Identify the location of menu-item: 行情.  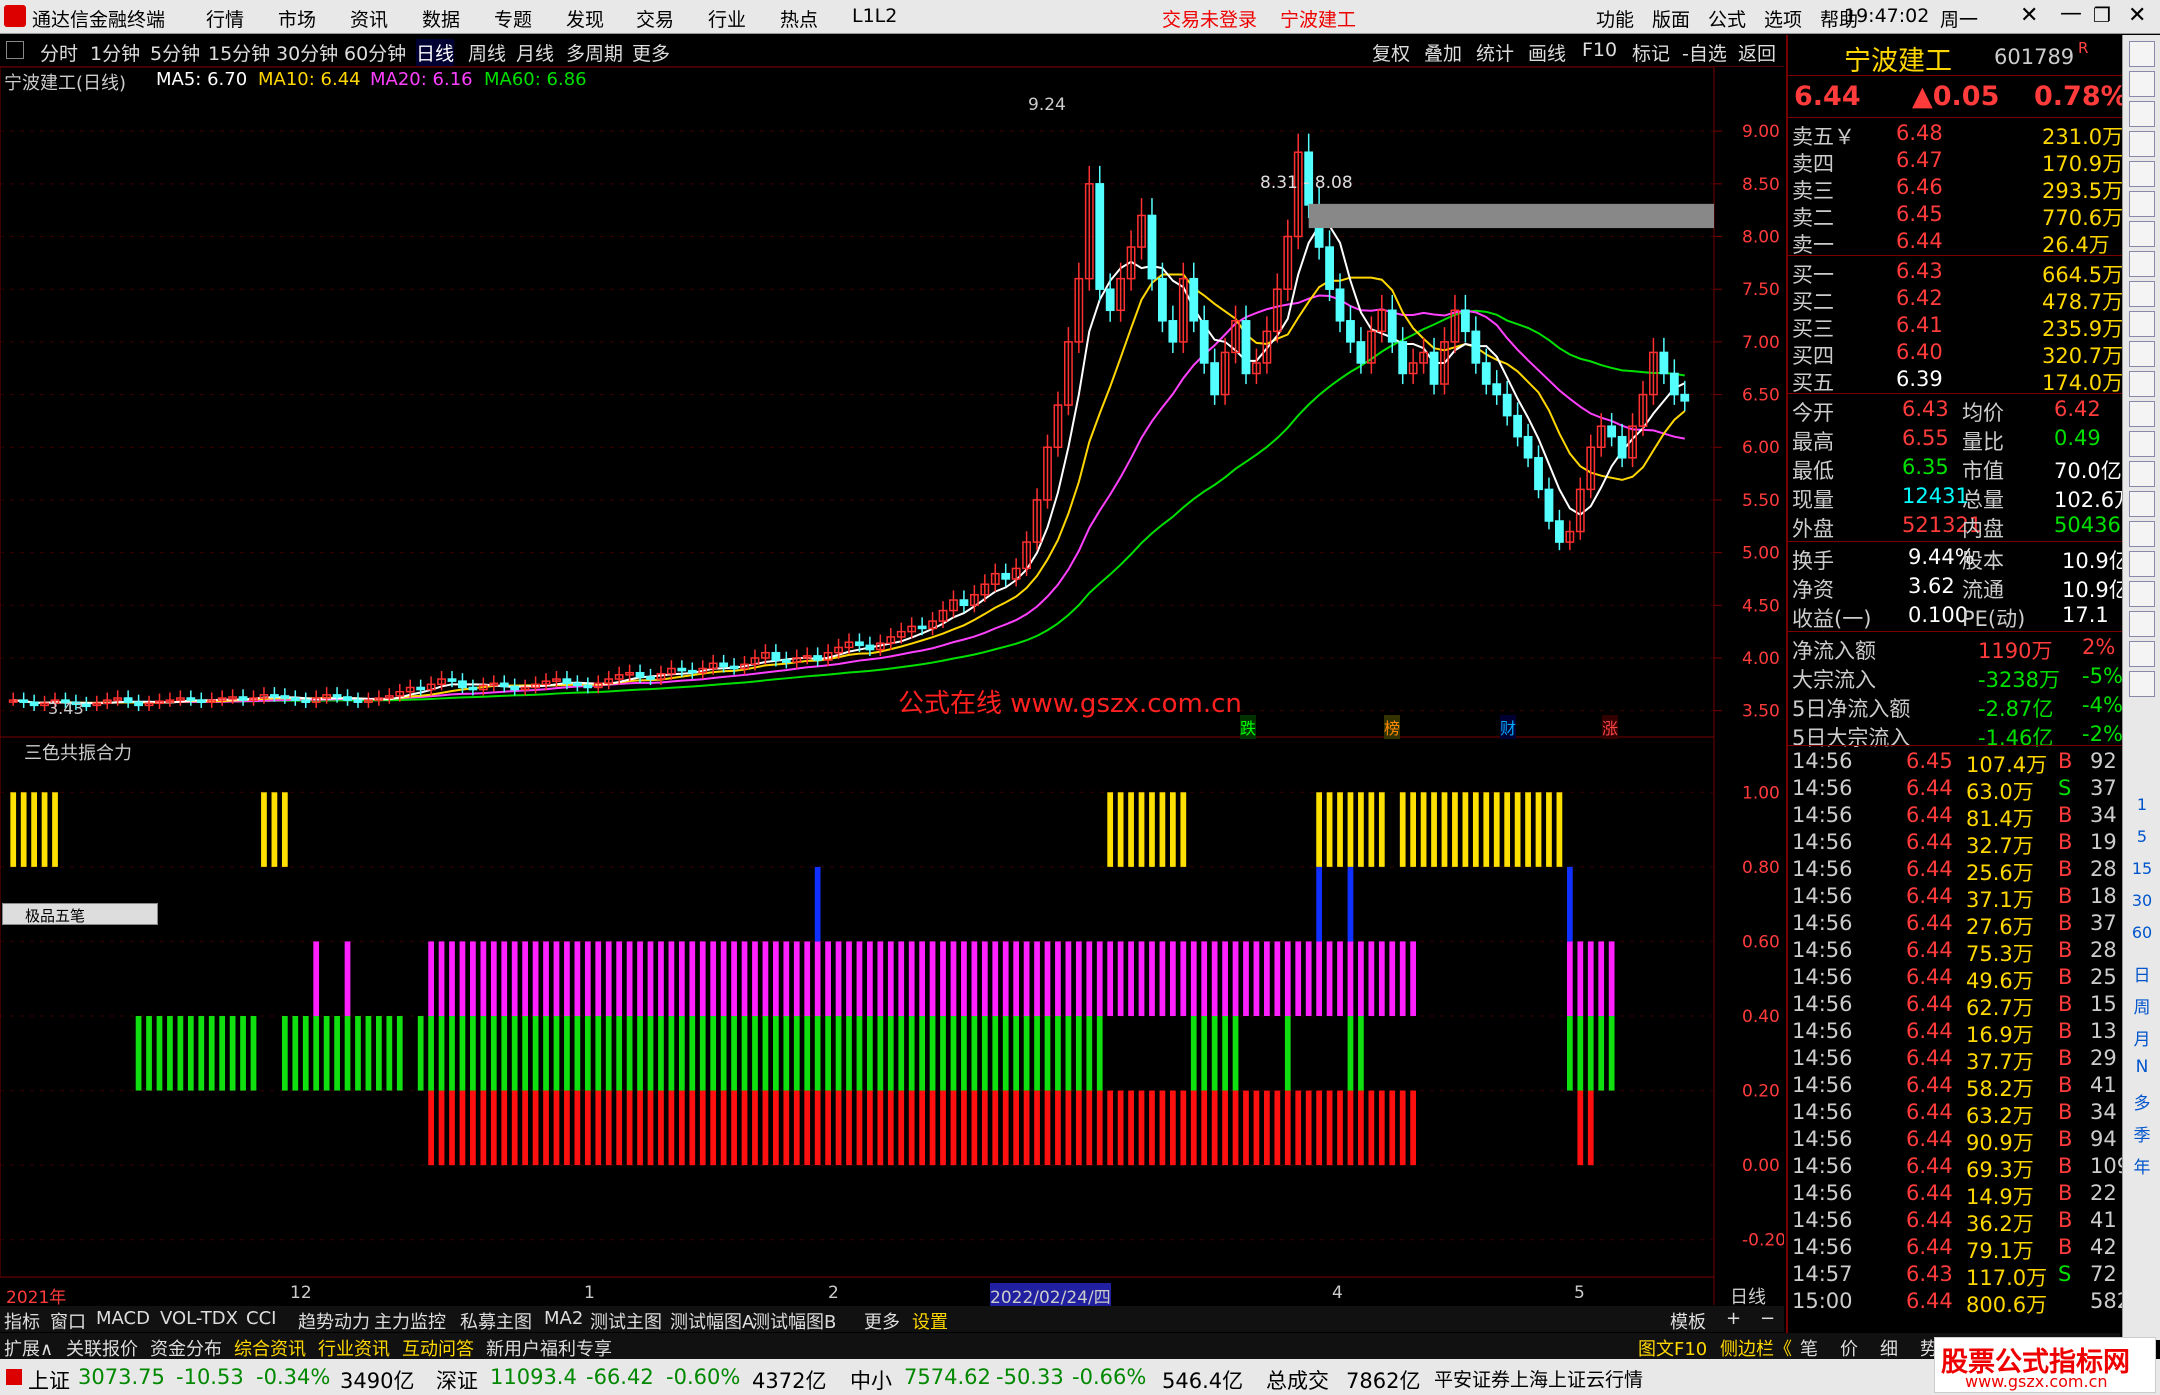
(225, 18).